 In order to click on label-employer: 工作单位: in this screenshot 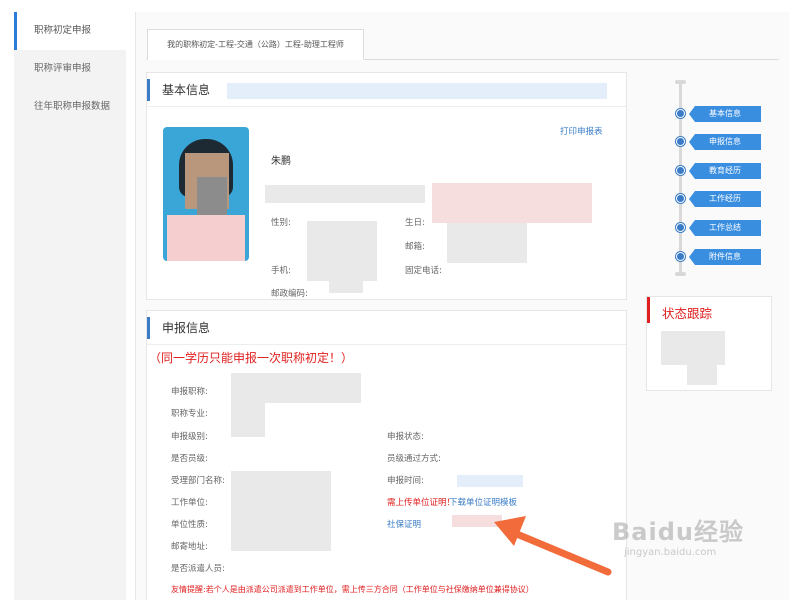, I will do `click(189, 503)`.